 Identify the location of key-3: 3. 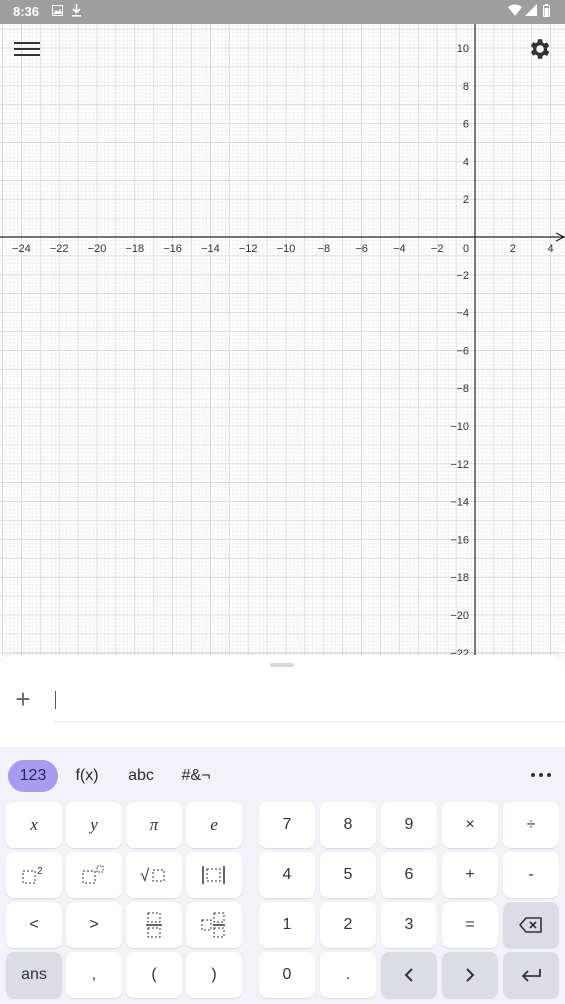
(409, 925).